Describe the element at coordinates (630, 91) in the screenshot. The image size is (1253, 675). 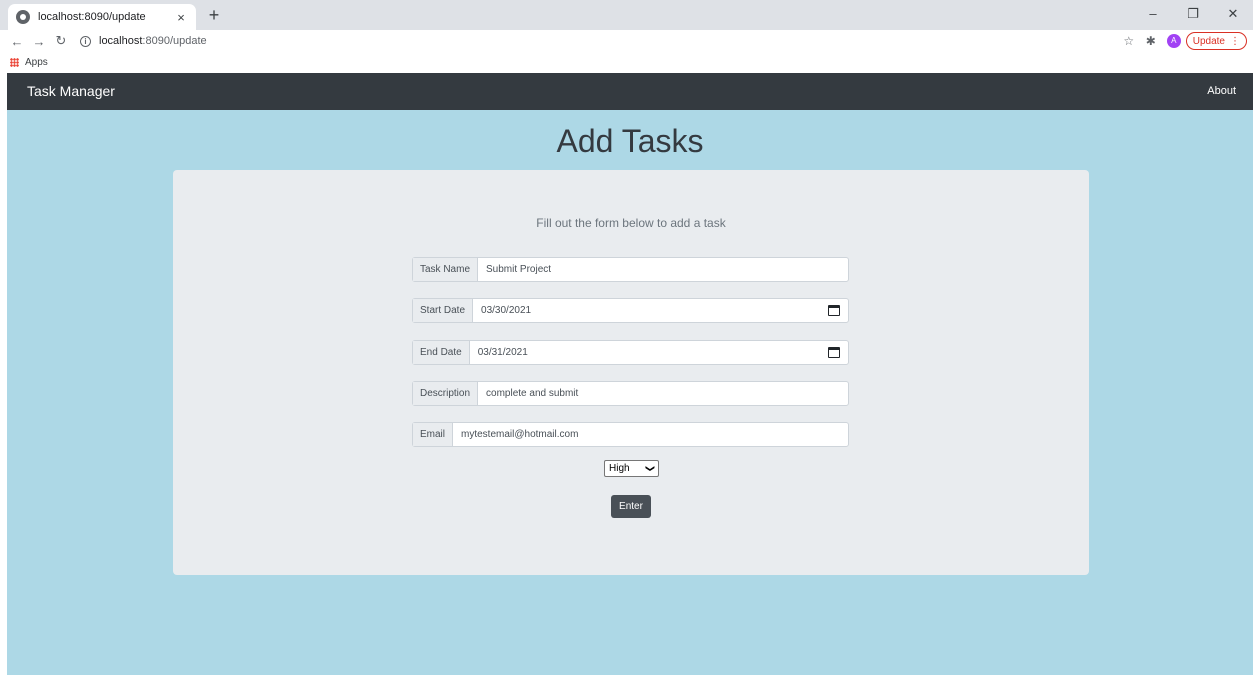
I see `navbar: Task Manager About` at that location.